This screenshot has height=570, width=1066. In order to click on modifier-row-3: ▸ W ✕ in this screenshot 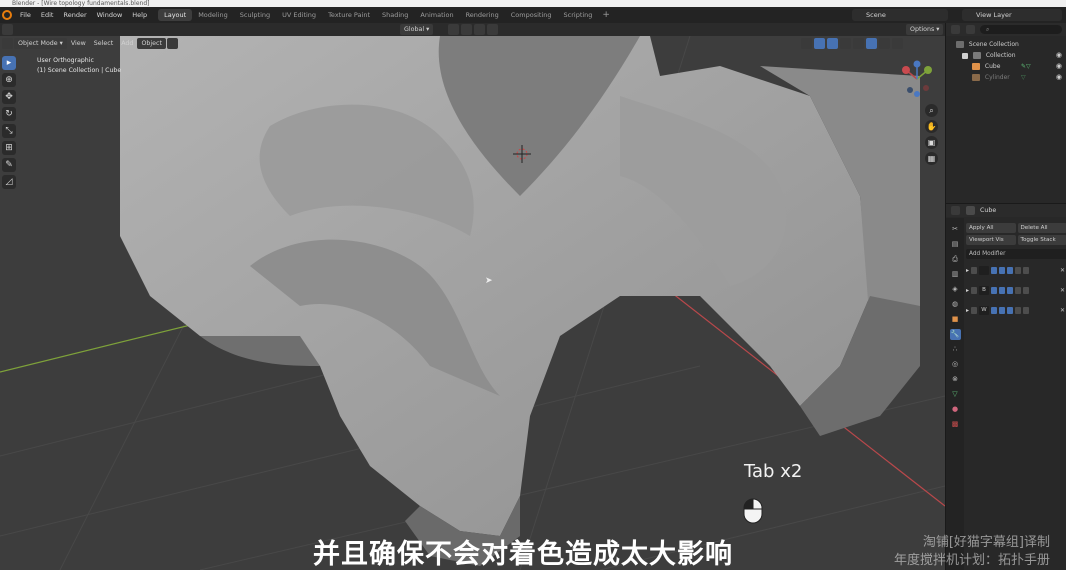, I will do `click(1016, 310)`.